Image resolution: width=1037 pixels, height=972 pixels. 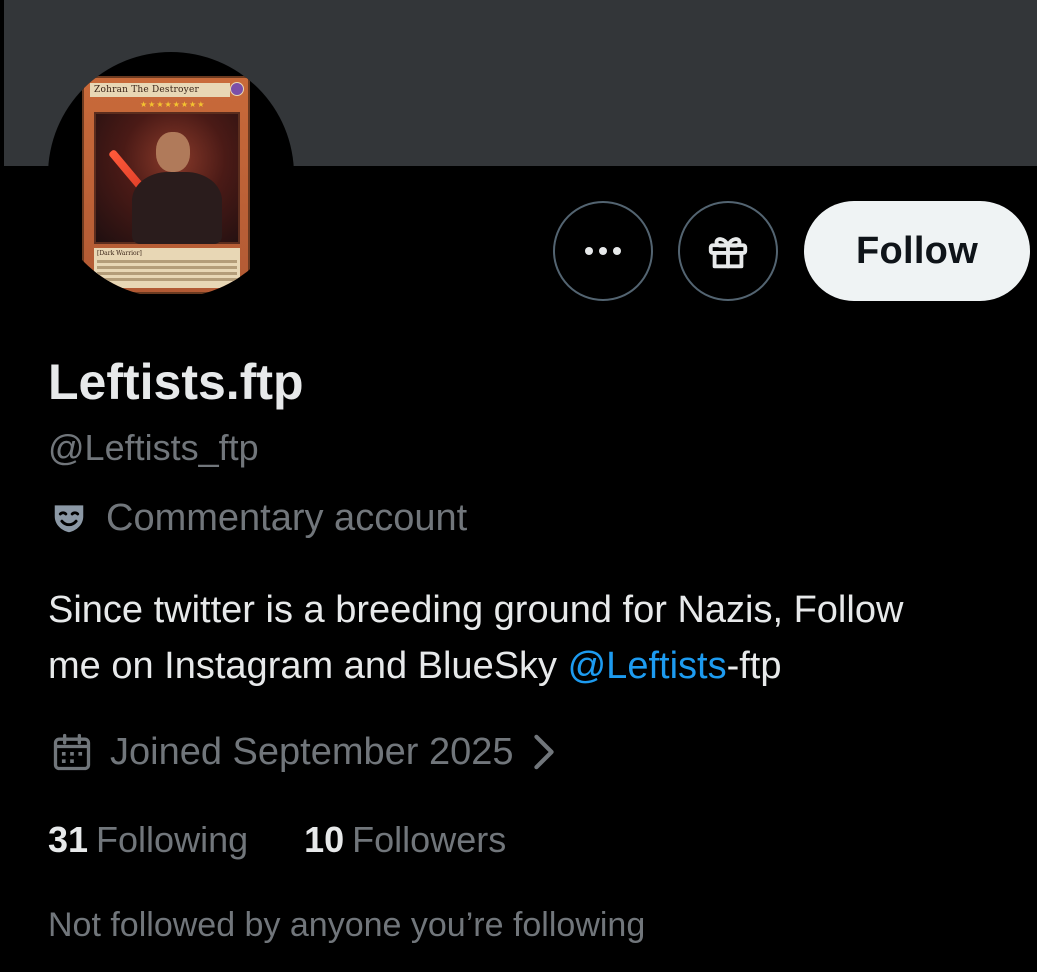 I want to click on more-horizontal-icon, so click(x=603, y=251).